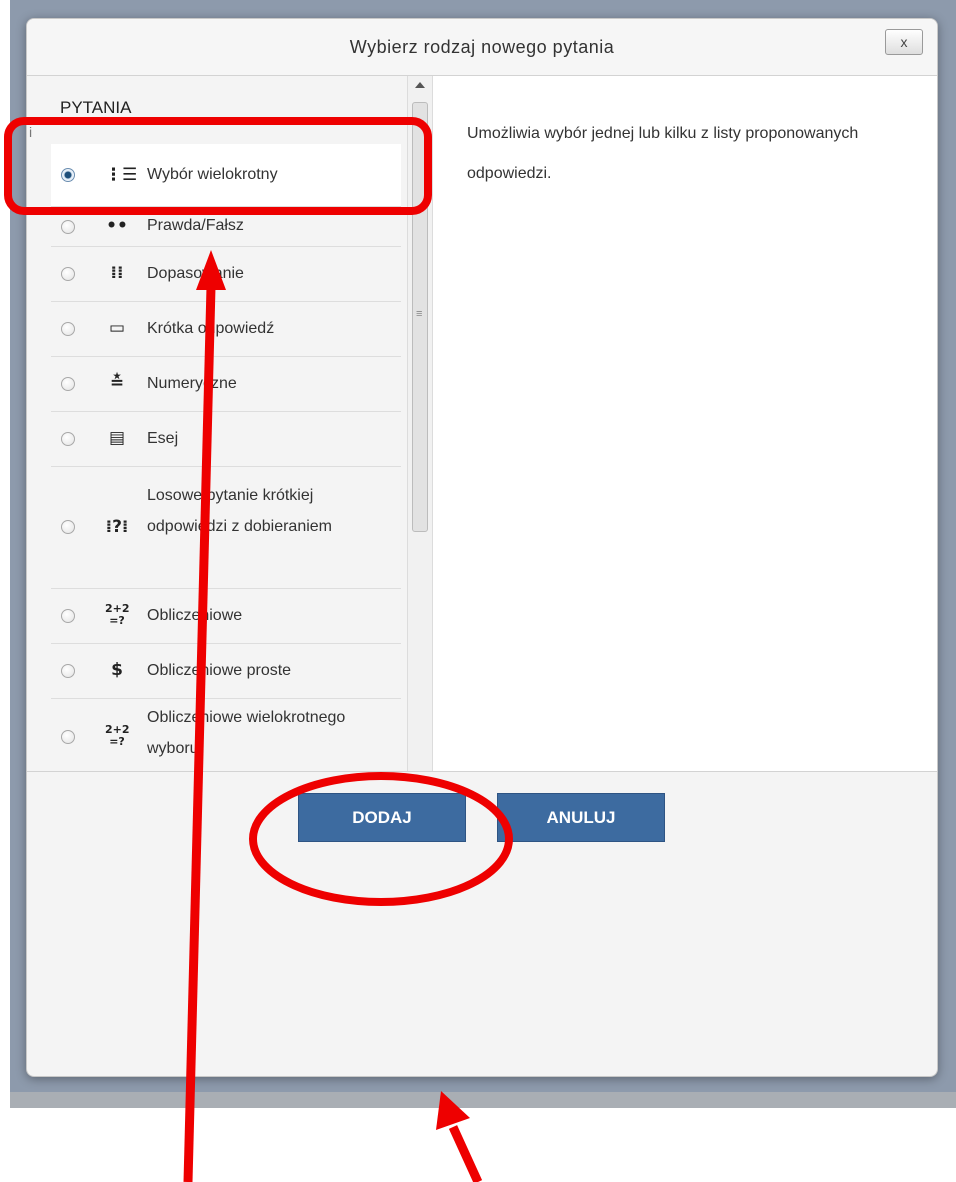  Describe the element at coordinates (382, 817) in the screenshot. I see `add-button: DODAJ` at that location.